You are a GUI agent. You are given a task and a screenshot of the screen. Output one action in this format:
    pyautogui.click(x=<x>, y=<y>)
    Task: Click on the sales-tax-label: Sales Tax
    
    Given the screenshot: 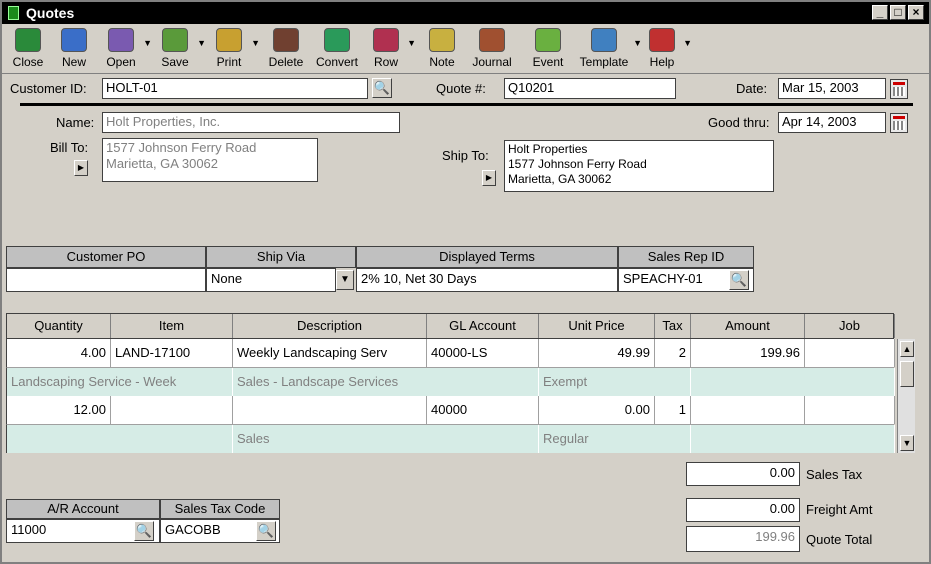 What is the action you would take?
    pyautogui.click(x=834, y=474)
    